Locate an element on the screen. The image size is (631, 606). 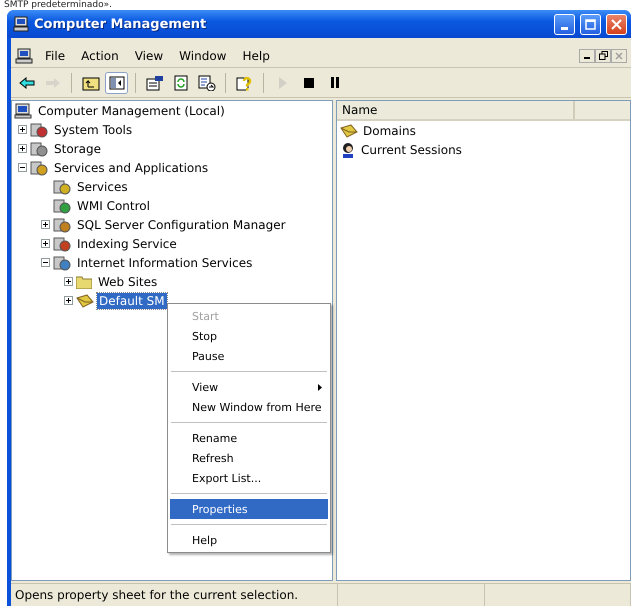
status-text: Opens property sheet for the current selection. is located at coordinates (174, 595).